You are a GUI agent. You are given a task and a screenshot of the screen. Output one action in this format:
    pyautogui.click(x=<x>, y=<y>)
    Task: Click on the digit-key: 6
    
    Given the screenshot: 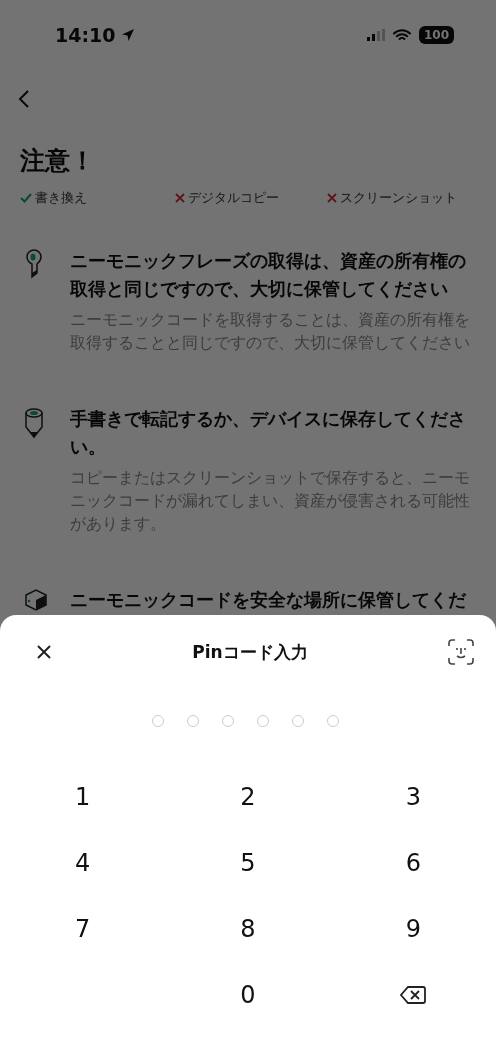 What is the action you would take?
    pyautogui.click(x=413, y=863)
    